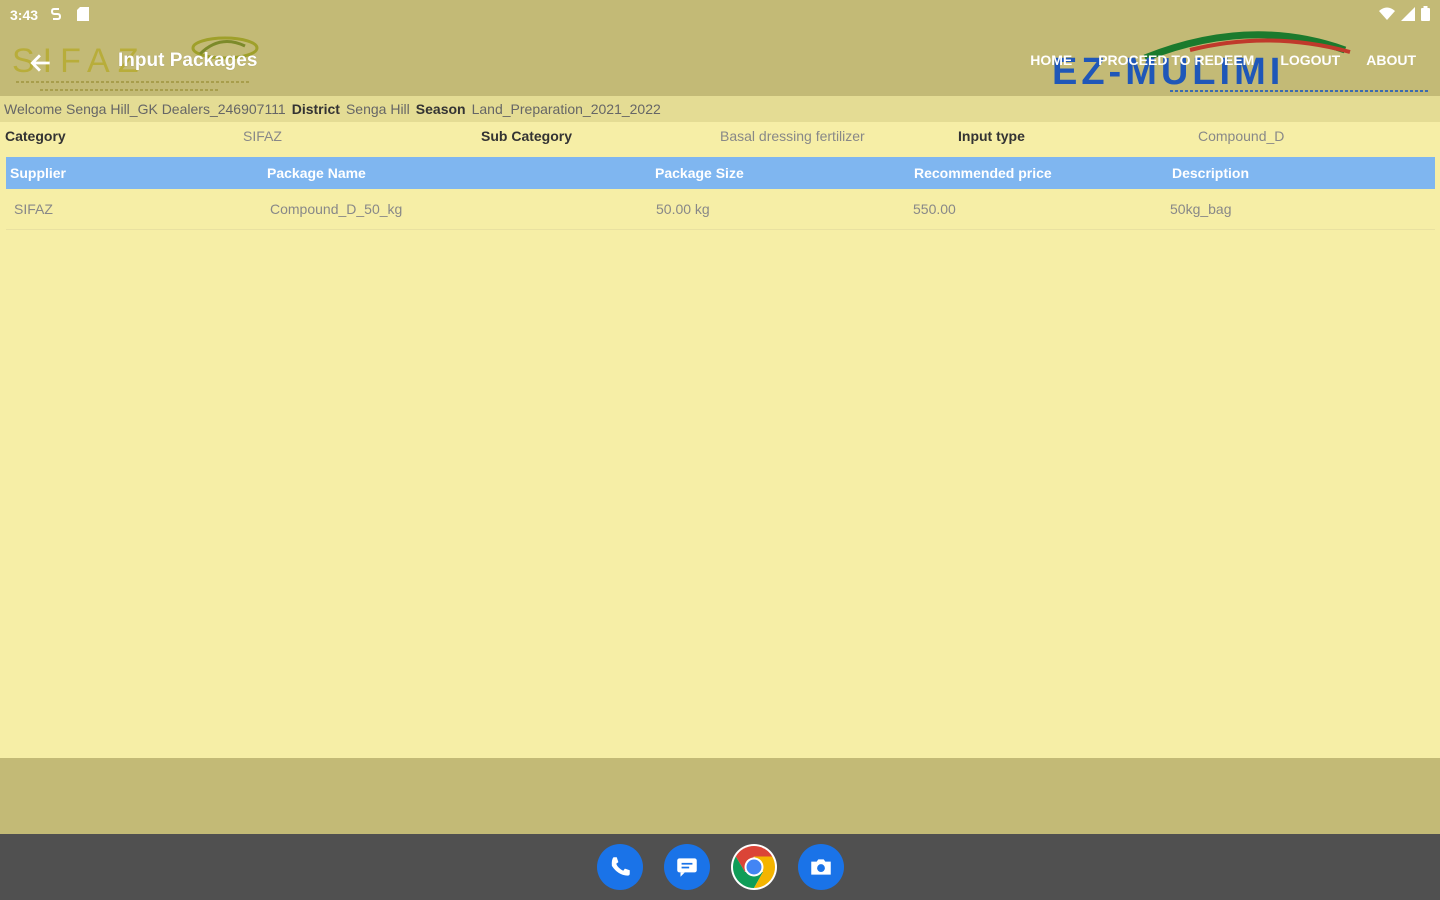 This screenshot has width=1440, height=900. Describe the element at coordinates (566, 109) in the screenshot. I see `season-value: Land_Preparation_2021_2022` at that location.